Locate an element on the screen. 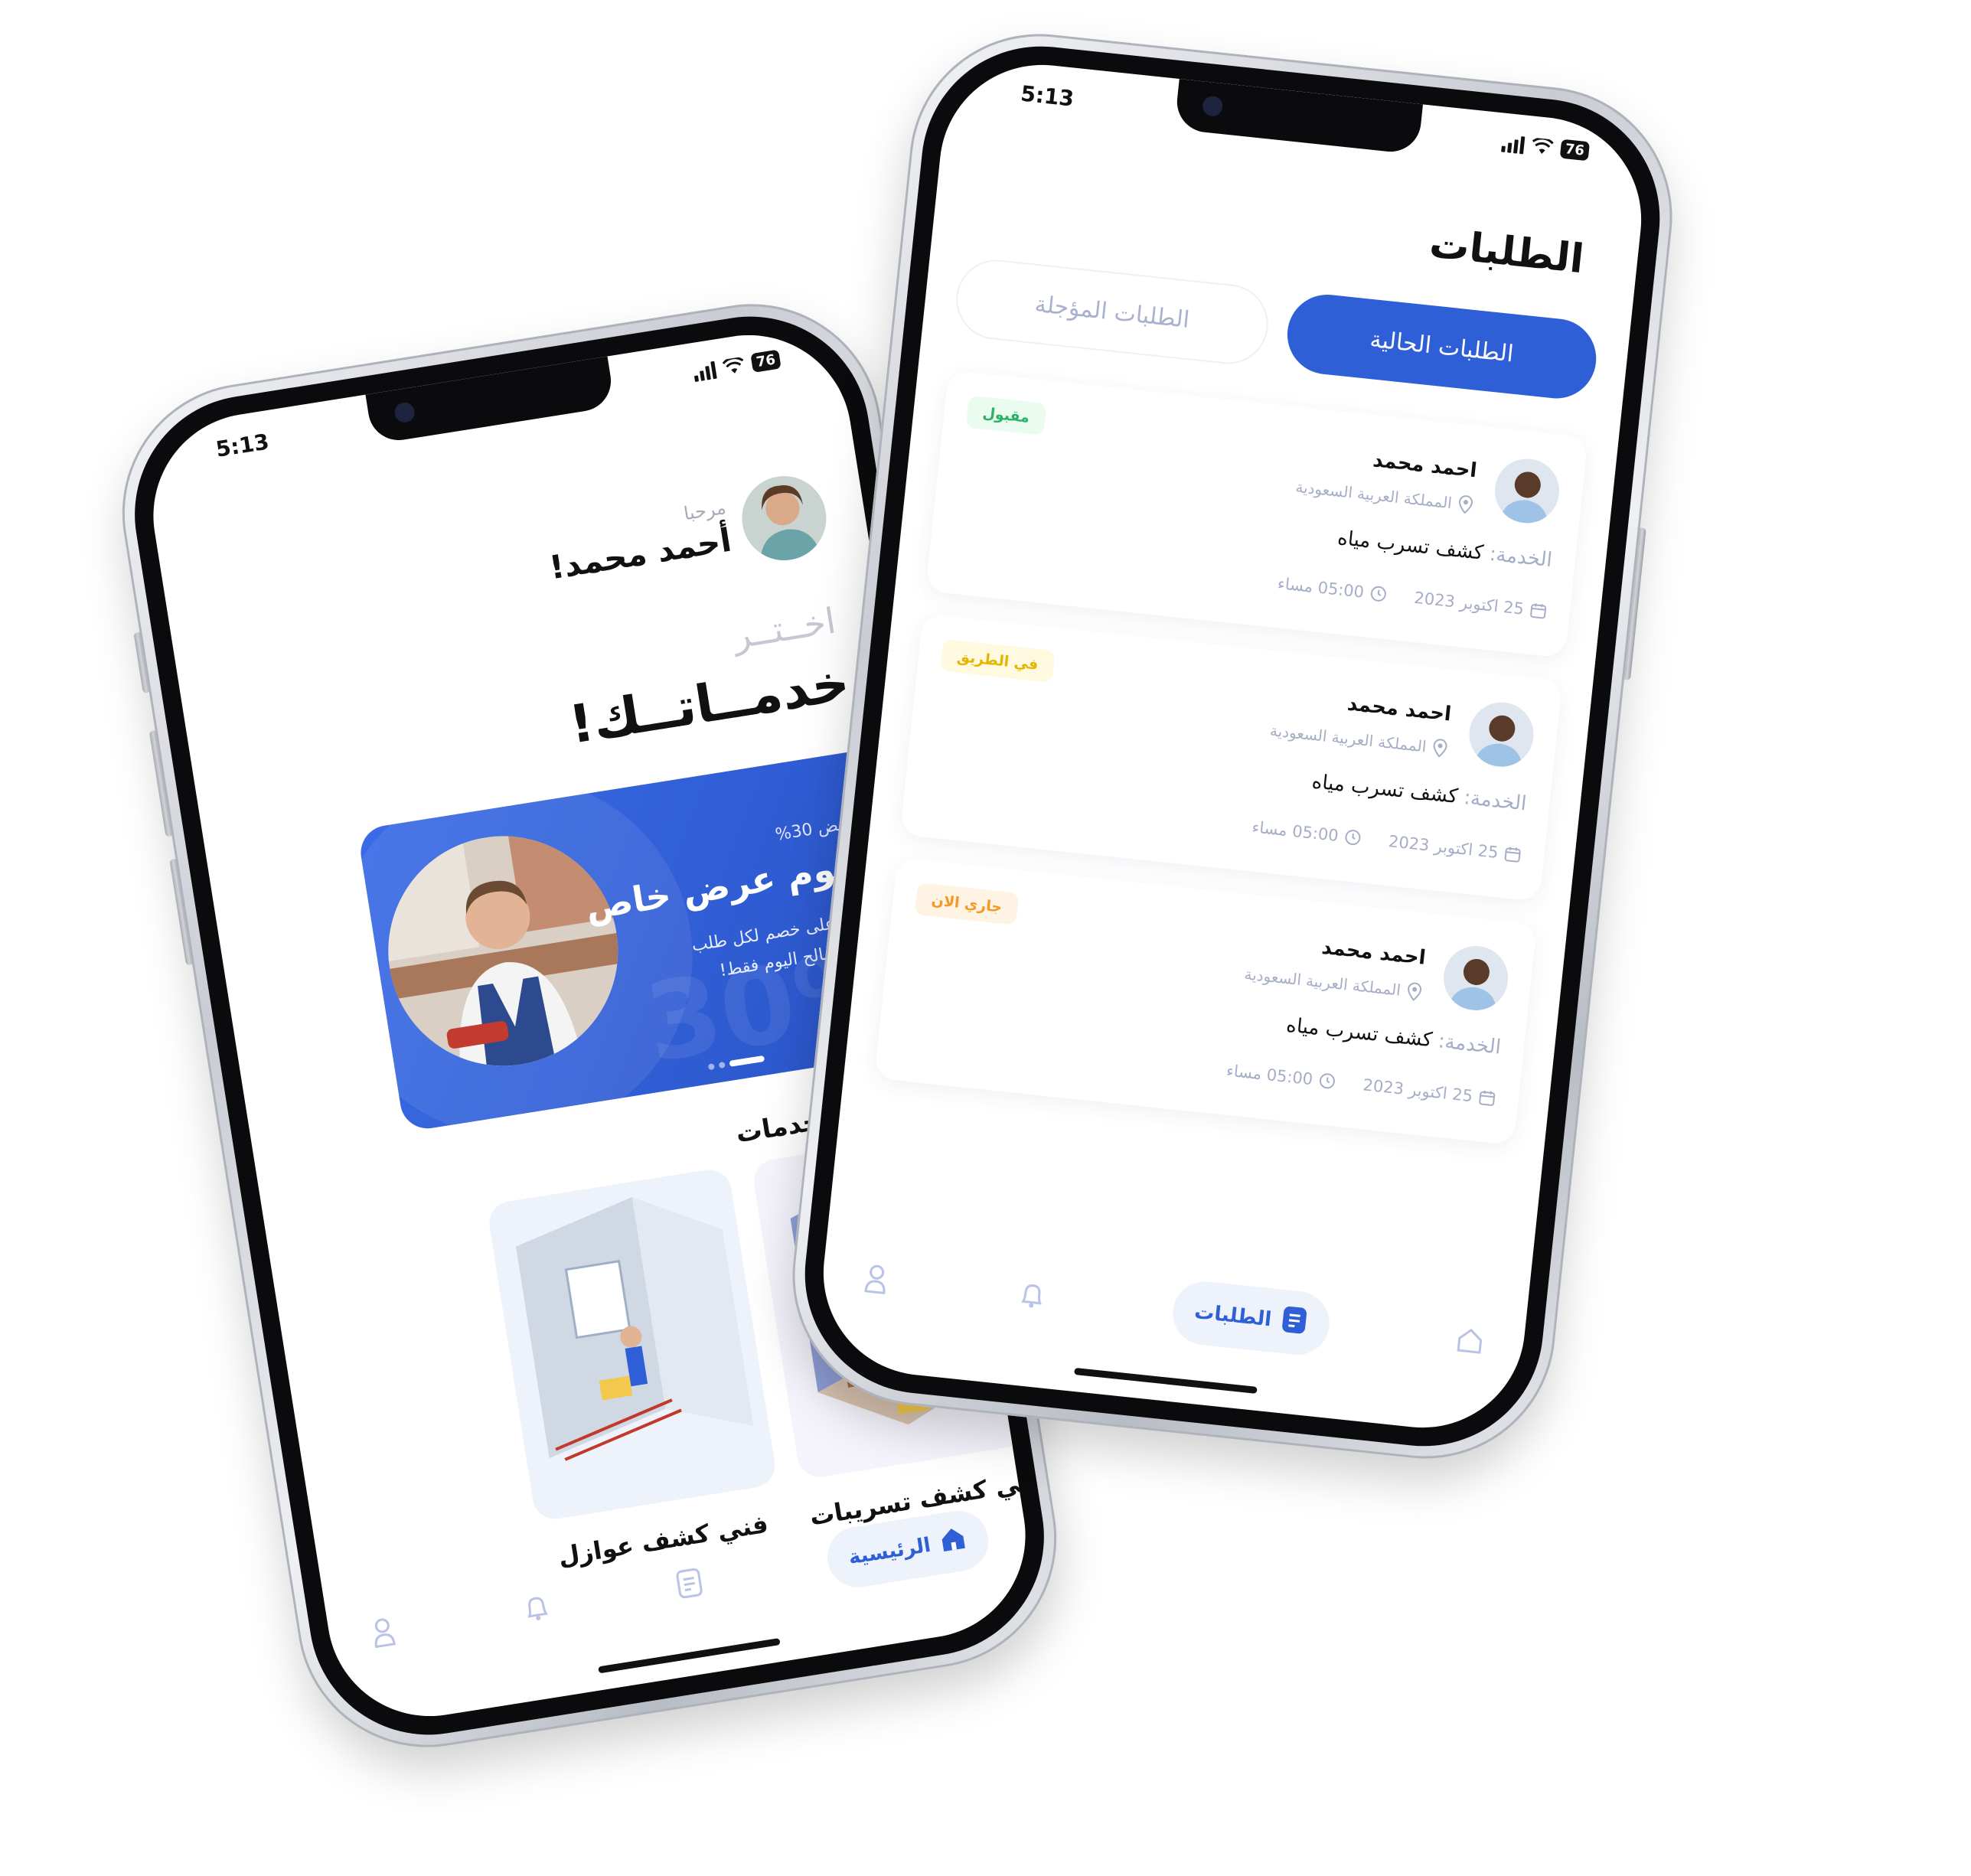 This screenshot has width=1971, height=1876. tab-deferred-orders: الطلبات المؤجلة is located at coordinates (1112, 312).